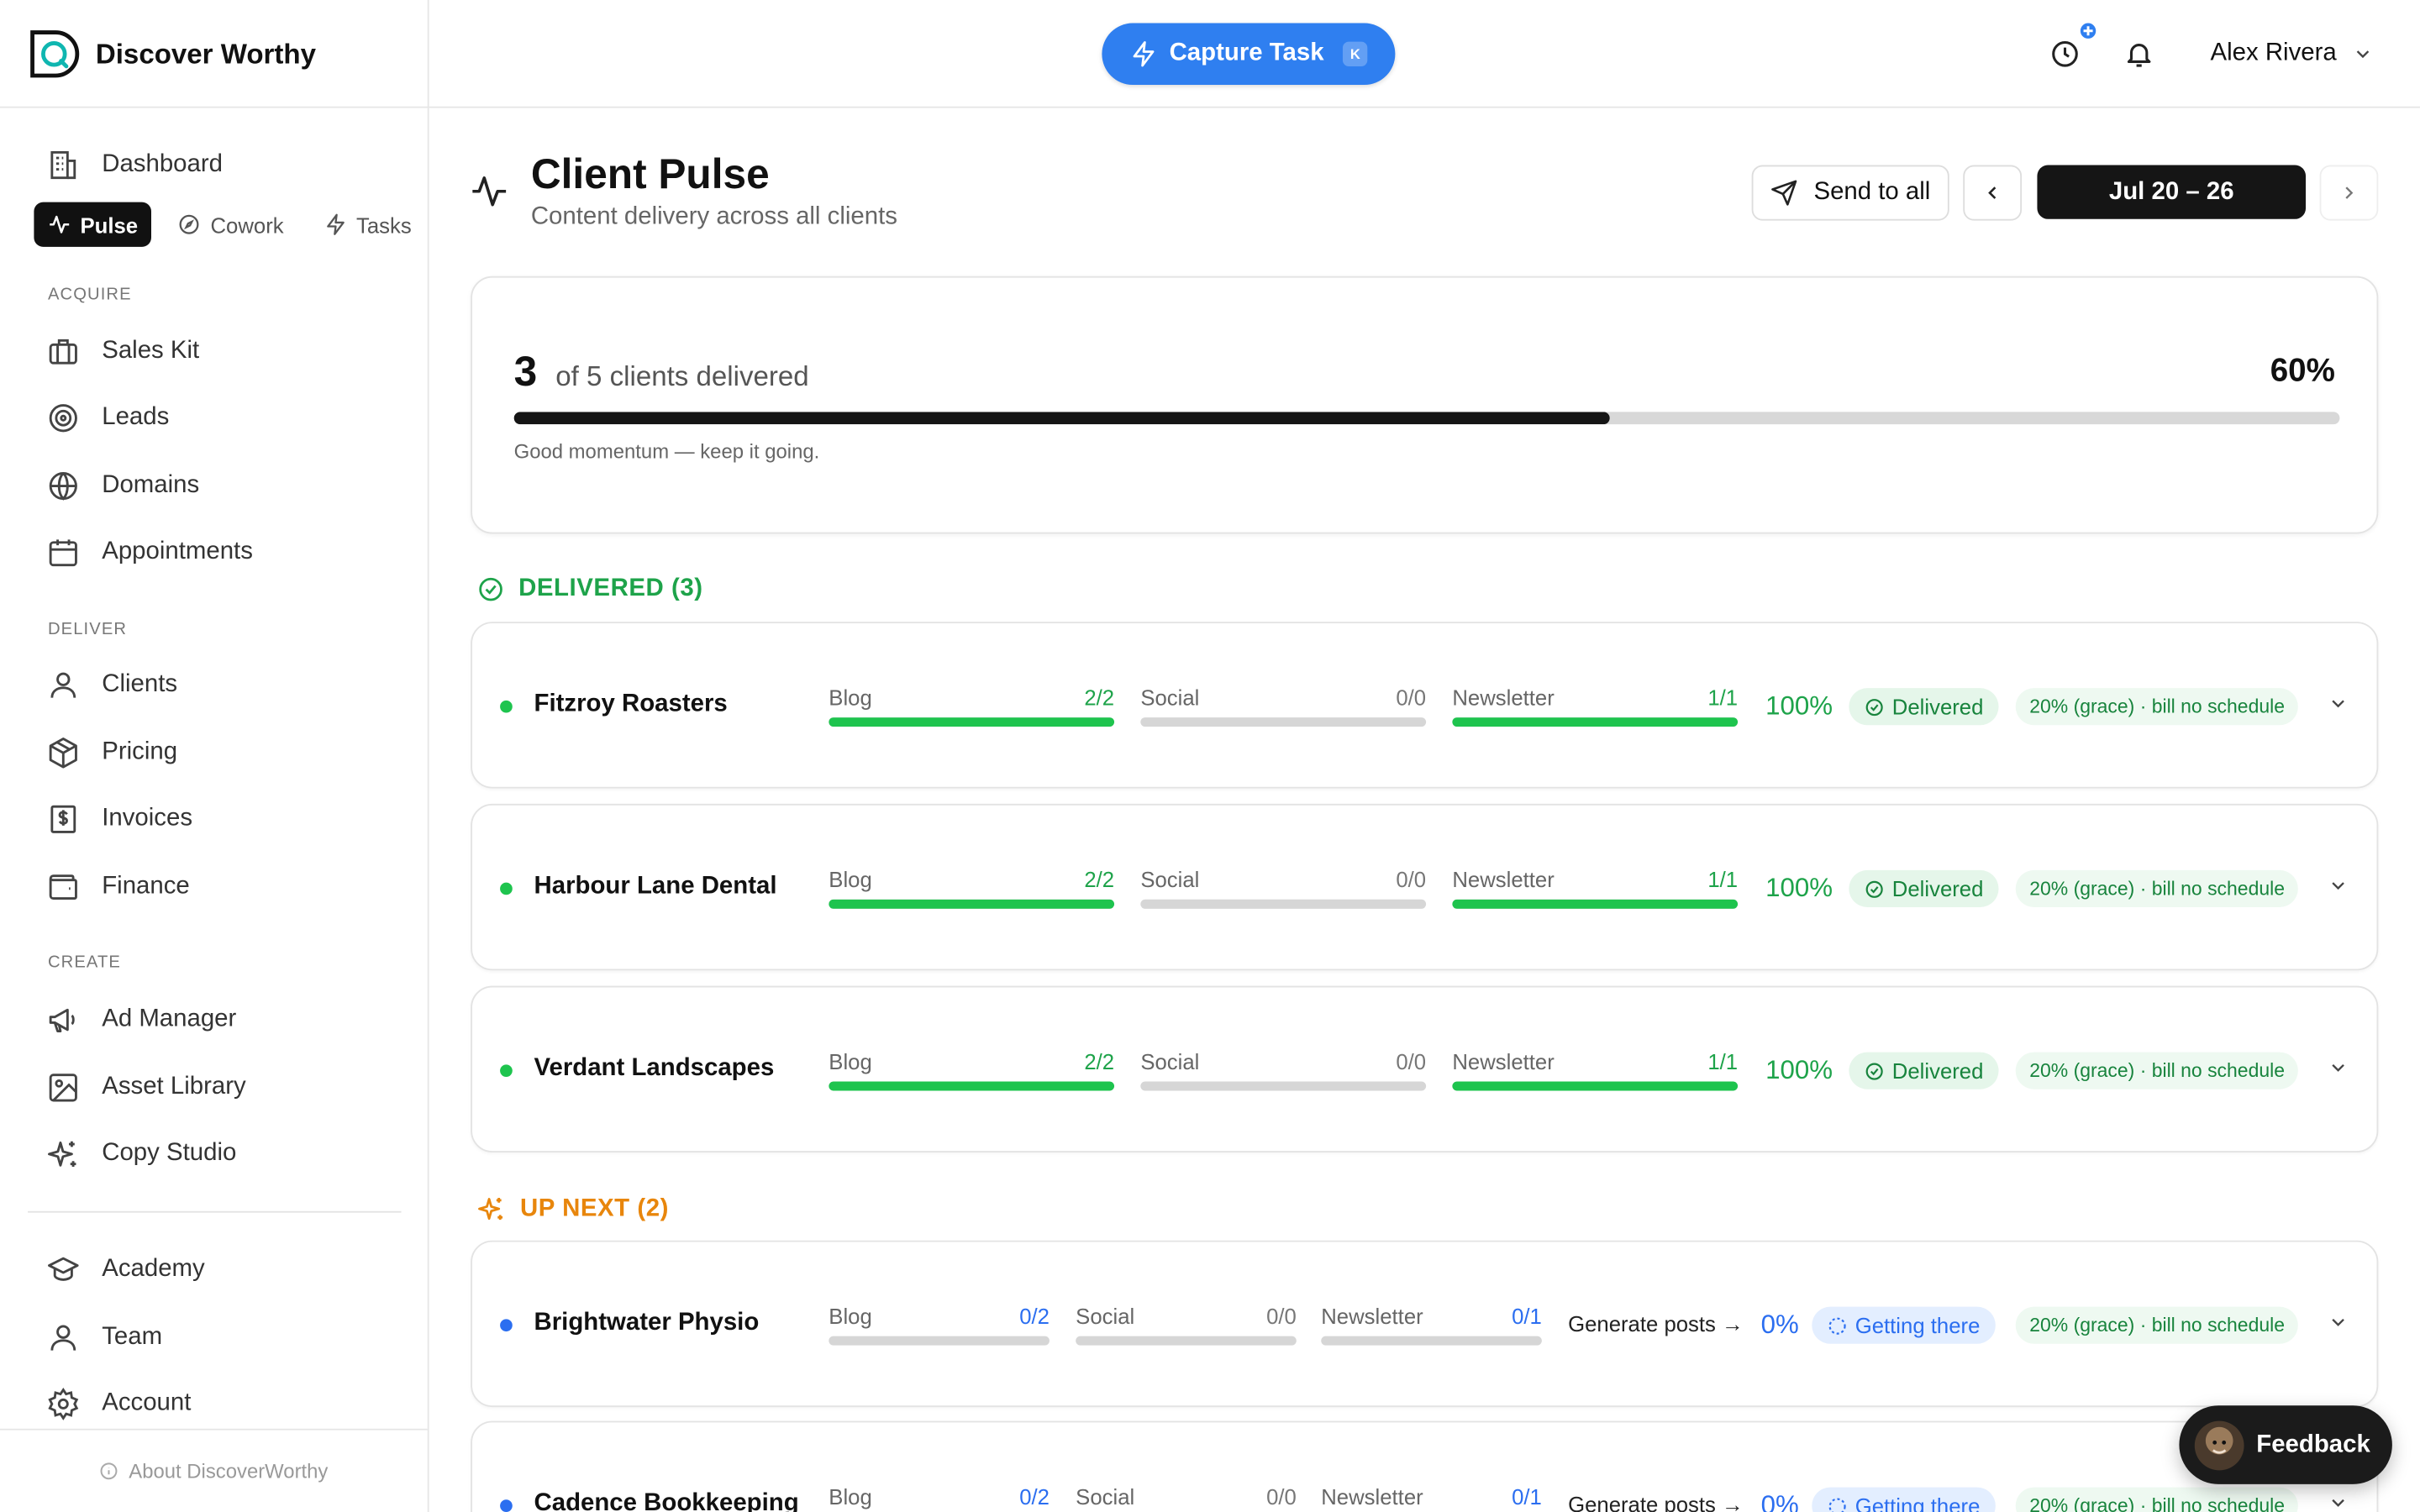 The height and width of the screenshot is (1512, 2420). Describe the element at coordinates (147, 1403) in the screenshot. I see `sidebar-item-label: Account` at that location.